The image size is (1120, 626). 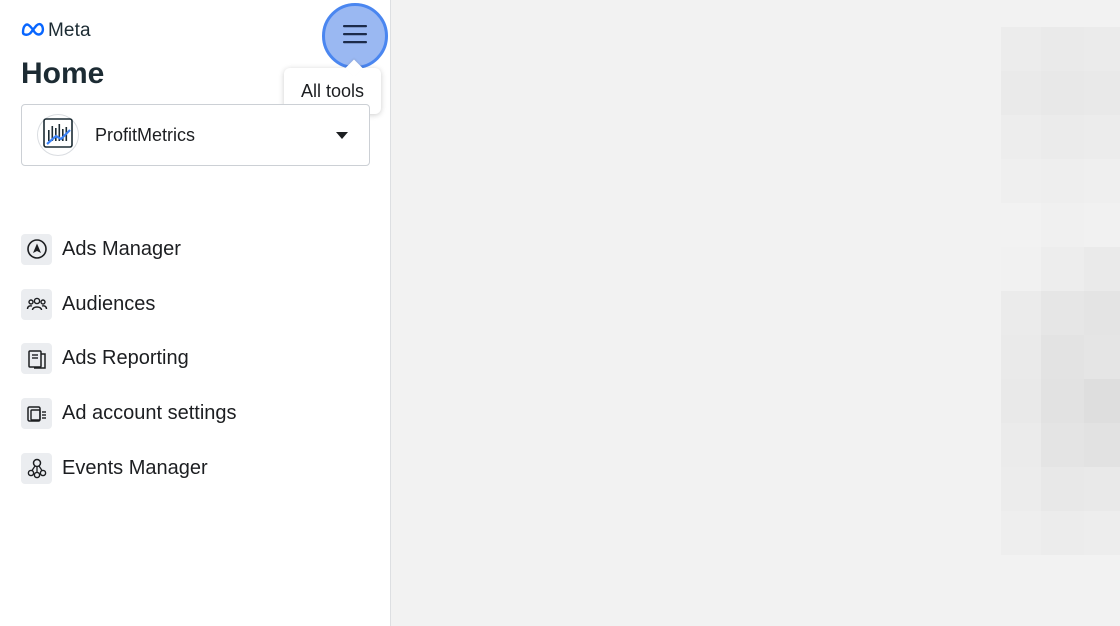 I want to click on all-tools-menu-button, so click(x=355, y=36).